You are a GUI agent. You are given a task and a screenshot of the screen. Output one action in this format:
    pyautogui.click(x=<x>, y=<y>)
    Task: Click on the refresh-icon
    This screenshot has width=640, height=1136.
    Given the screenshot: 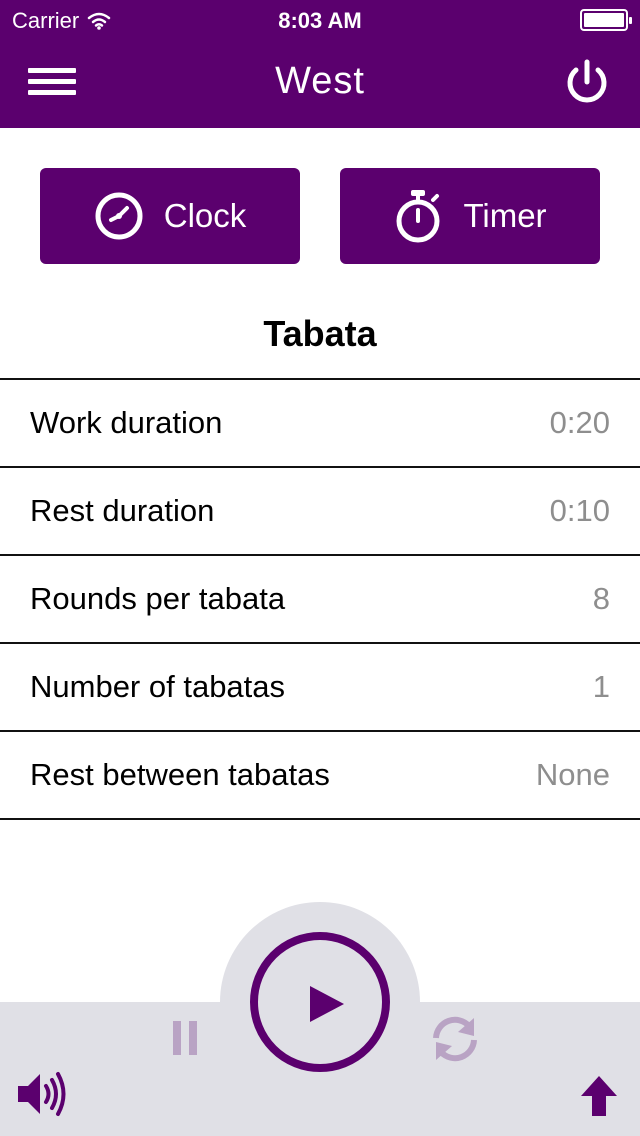 What is the action you would take?
    pyautogui.click(x=455, y=1039)
    